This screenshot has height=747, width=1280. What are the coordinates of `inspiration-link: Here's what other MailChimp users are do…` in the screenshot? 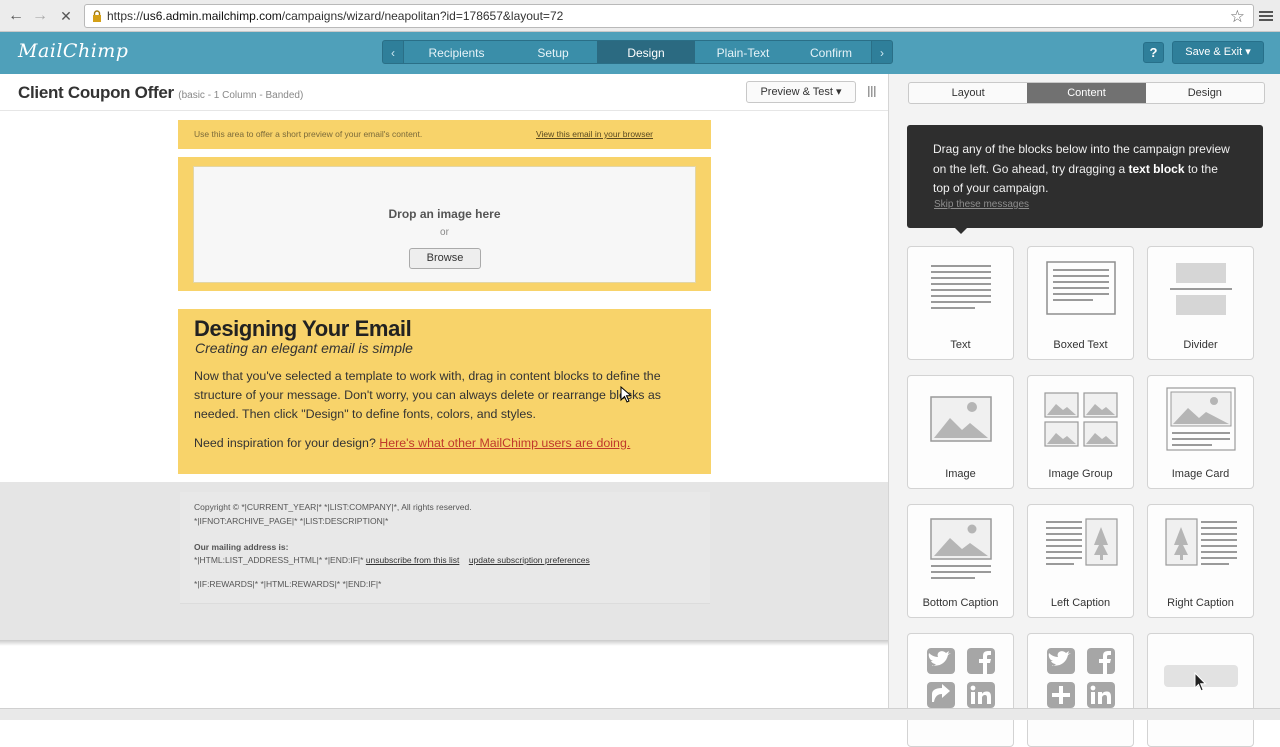 It's located at (504, 443).